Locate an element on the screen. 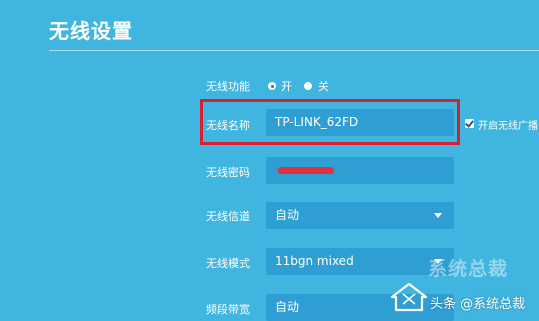  radio-on-label: 开 is located at coordinates (286, 86).